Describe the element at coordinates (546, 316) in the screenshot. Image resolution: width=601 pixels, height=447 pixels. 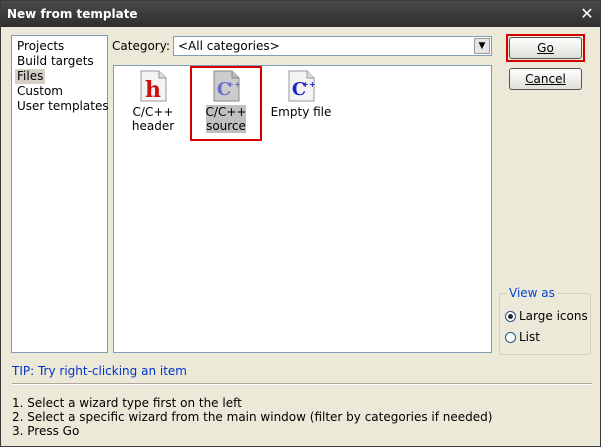
I see `large-icons-radio: Large icons` at that location.